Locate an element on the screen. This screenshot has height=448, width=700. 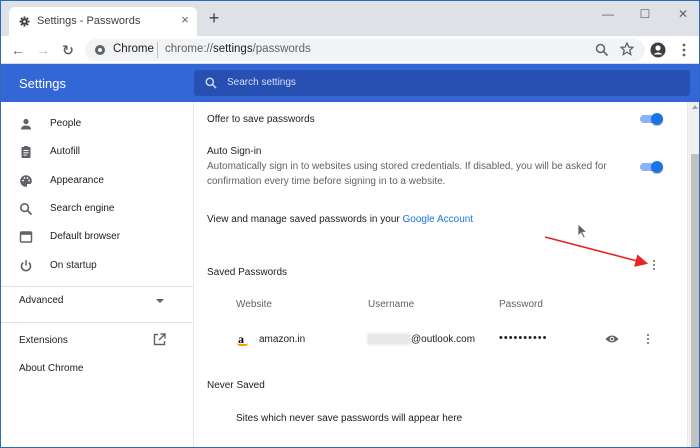
close-tab-icon: × is located at coordinates (185, 19).